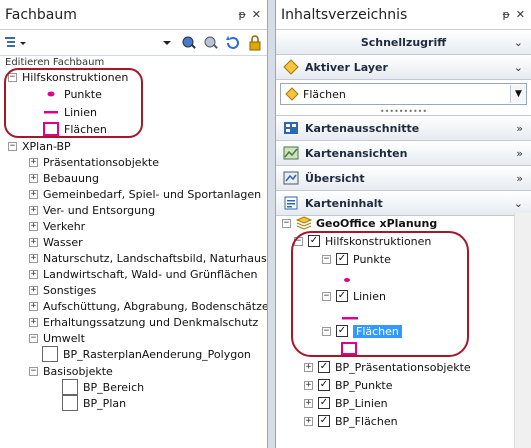  I want to click on dropdown-arrow-icon, so click(167, 43).